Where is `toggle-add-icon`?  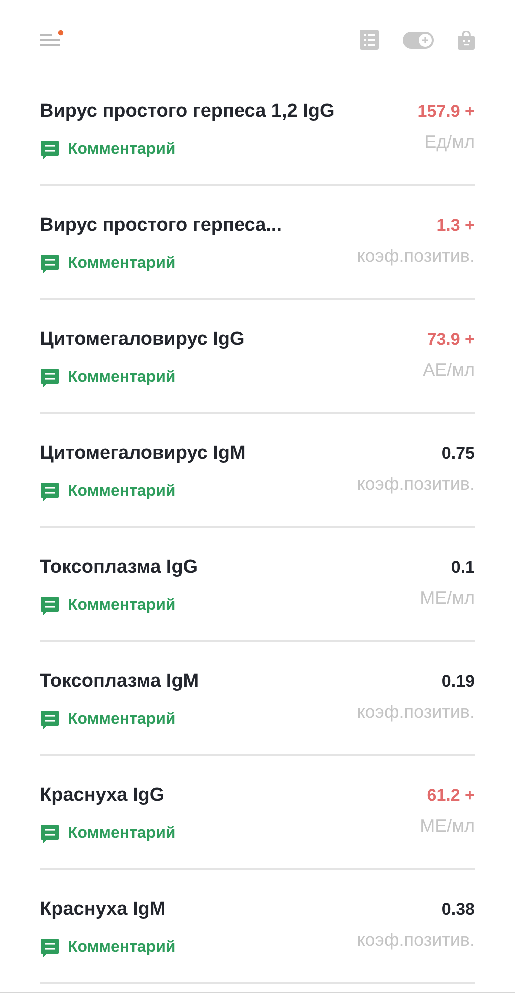 toggle-add-icon is located at coordinates (418, 40).